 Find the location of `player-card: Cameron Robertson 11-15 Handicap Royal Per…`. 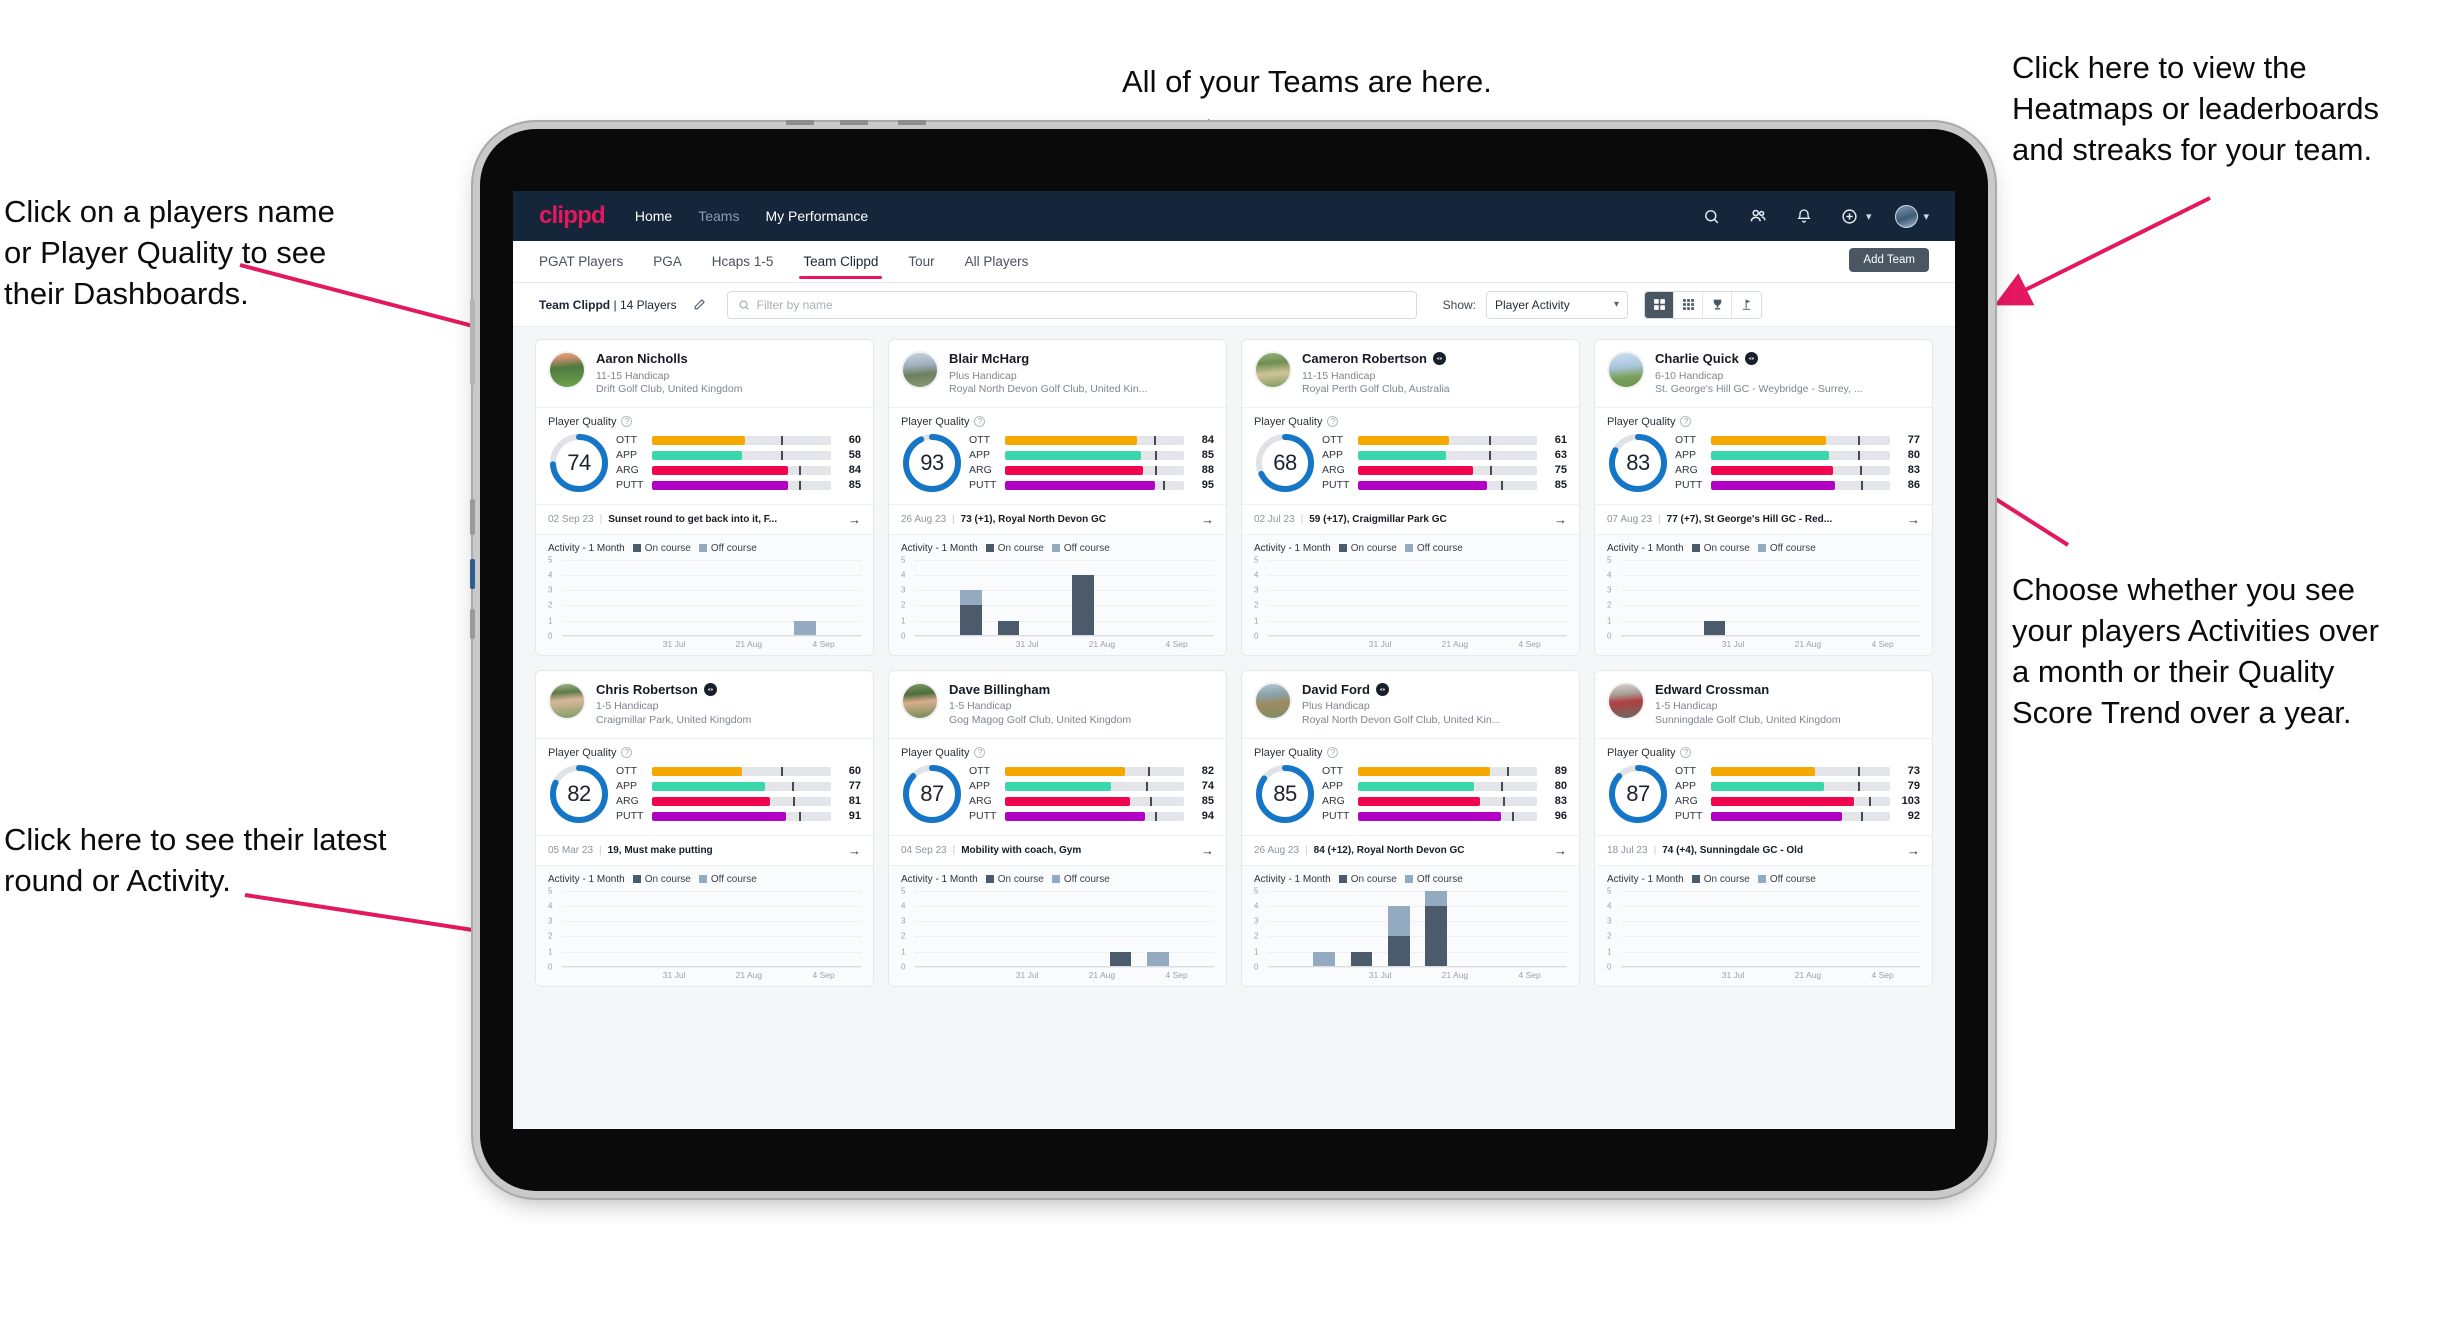

player-card: Cameron Robertson 11-15 Handicap Royal Per… is located at coordinates (1410, 497).